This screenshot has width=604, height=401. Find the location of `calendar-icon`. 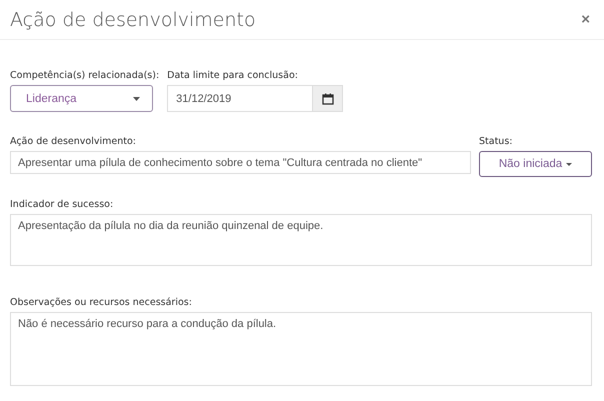

calendar-icon is located at coordinates (328, 98).